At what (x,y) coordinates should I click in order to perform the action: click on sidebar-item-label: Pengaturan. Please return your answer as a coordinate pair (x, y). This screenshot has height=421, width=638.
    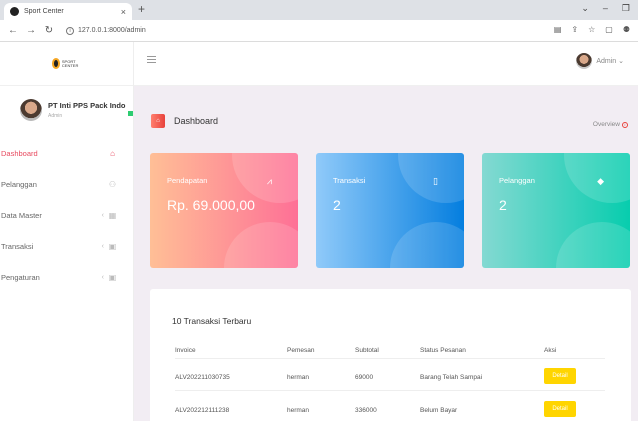
    Looking at the image, I should click on (20, 277).